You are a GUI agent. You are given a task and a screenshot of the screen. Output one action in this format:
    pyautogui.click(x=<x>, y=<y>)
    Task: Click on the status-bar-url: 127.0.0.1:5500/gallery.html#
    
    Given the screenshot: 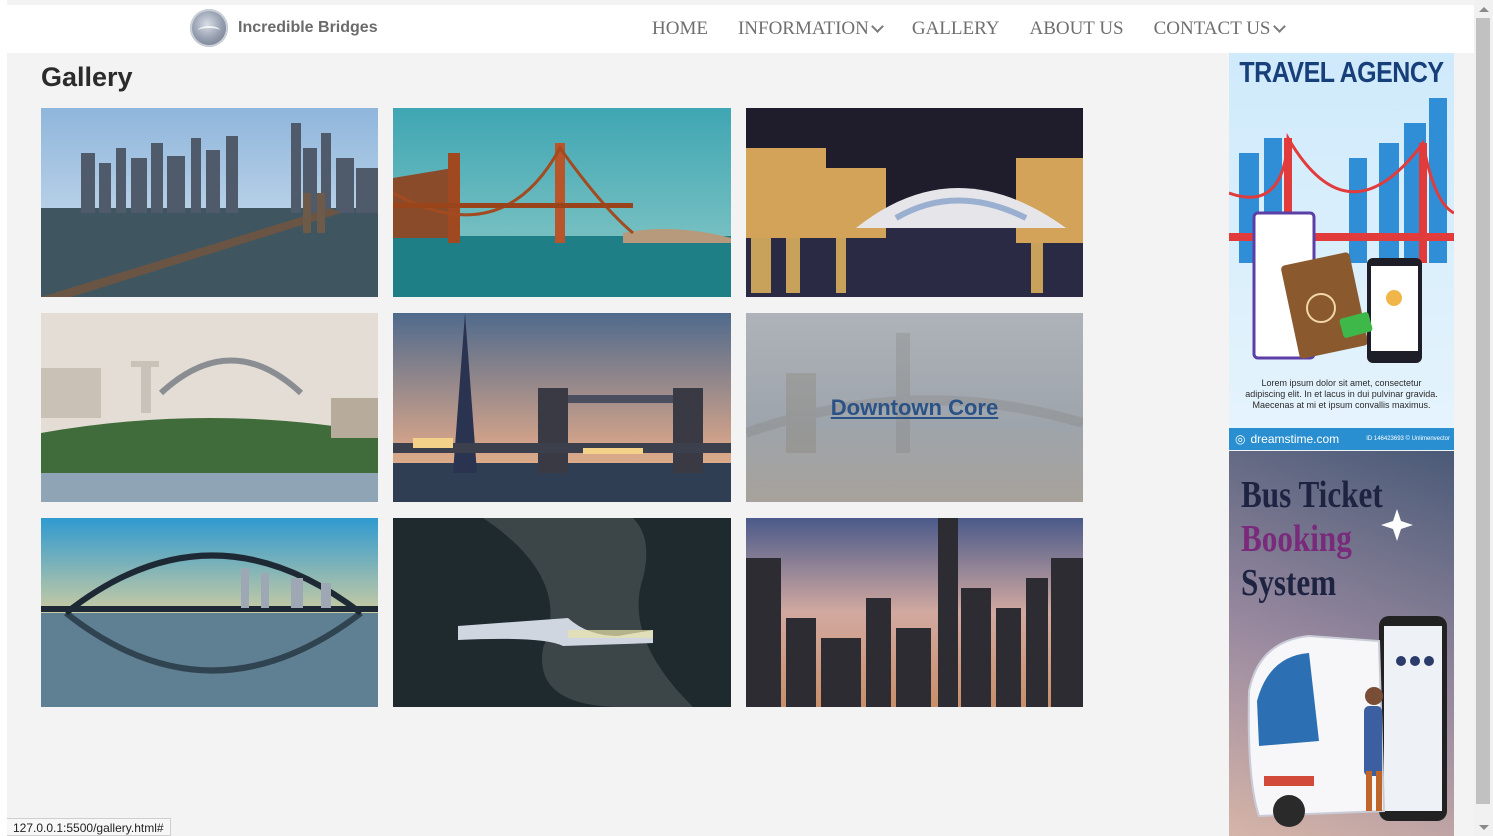 What is the action you would take?
    pyautogui.click(x=89, y=827)
    